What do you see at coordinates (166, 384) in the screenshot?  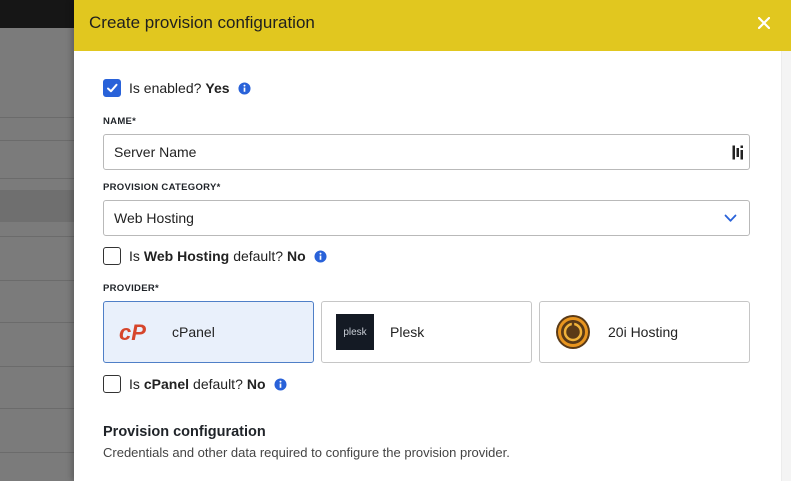 I see `provider-default-name: cPanel` at bounding box center [166, 384].